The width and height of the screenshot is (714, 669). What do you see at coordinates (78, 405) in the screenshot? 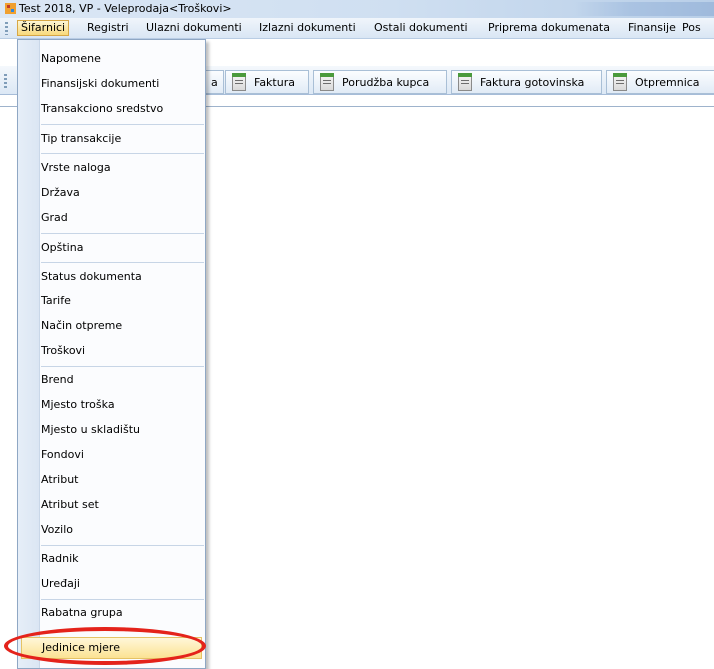
I see `menu-item-mjesto-troska: Mjesto troška` at bounding box center [78, 405].